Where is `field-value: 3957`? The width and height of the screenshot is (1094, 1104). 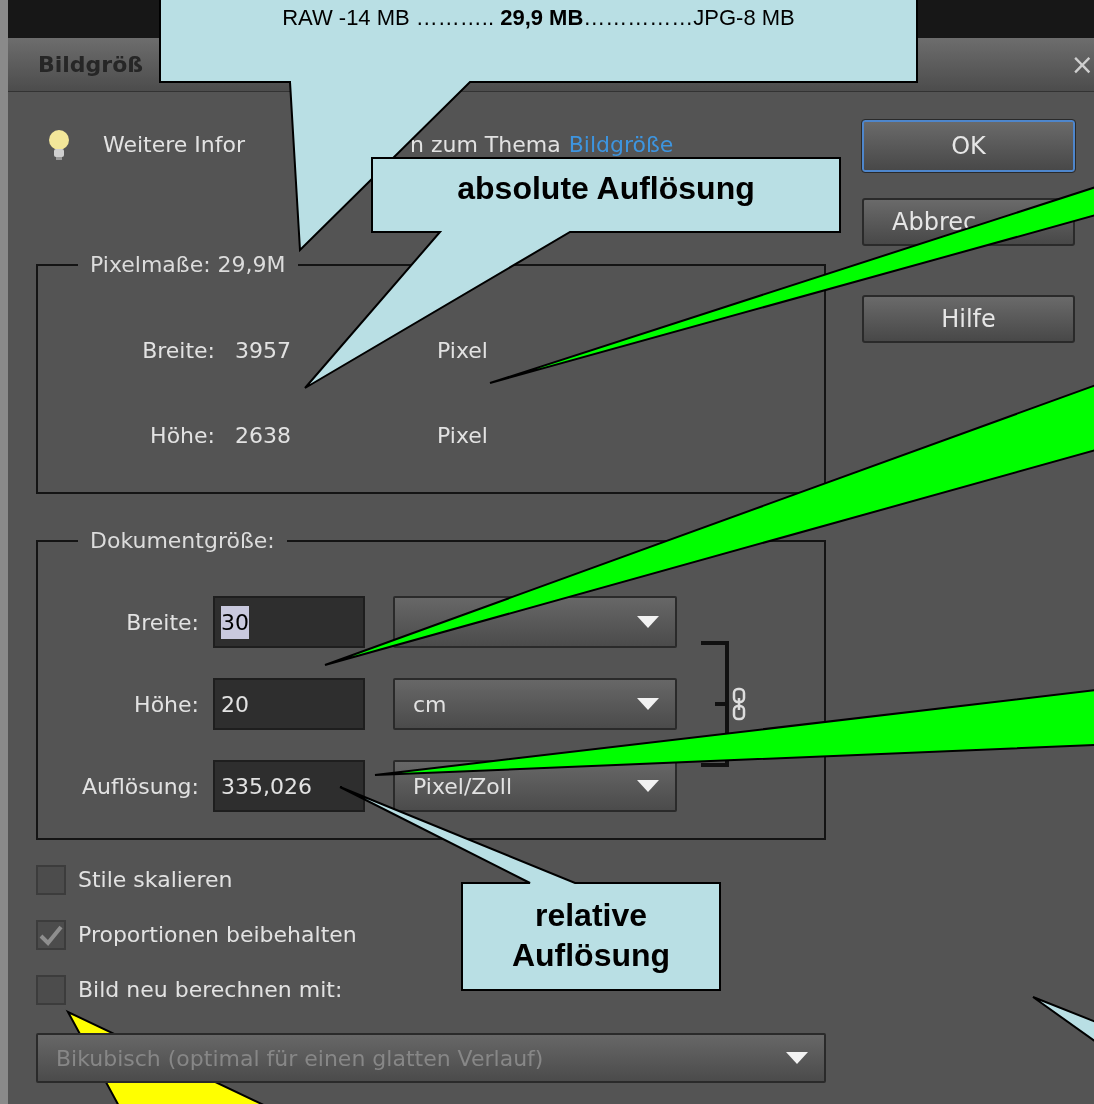 field-value: 3957 is located at coordinates (263, 351).